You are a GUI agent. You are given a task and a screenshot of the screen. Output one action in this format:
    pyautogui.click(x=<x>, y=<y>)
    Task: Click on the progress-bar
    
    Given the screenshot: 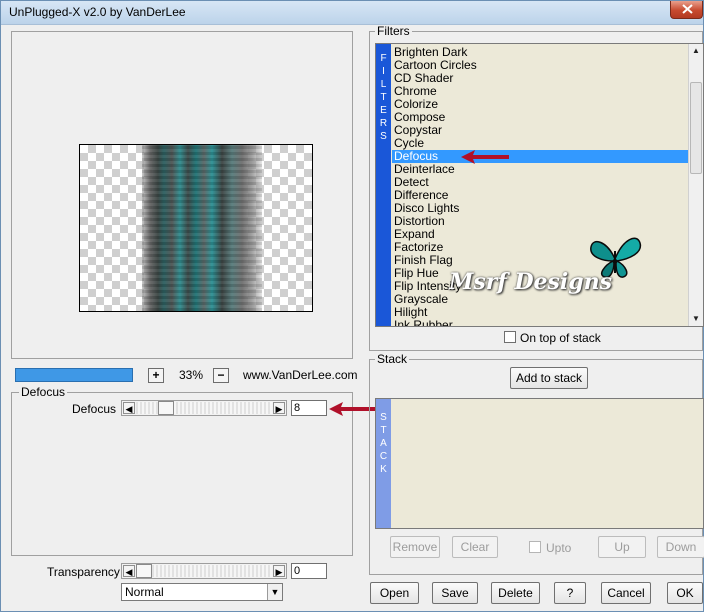 What is the action you would take?
    pyautogui.click(x=74, y=375)
    